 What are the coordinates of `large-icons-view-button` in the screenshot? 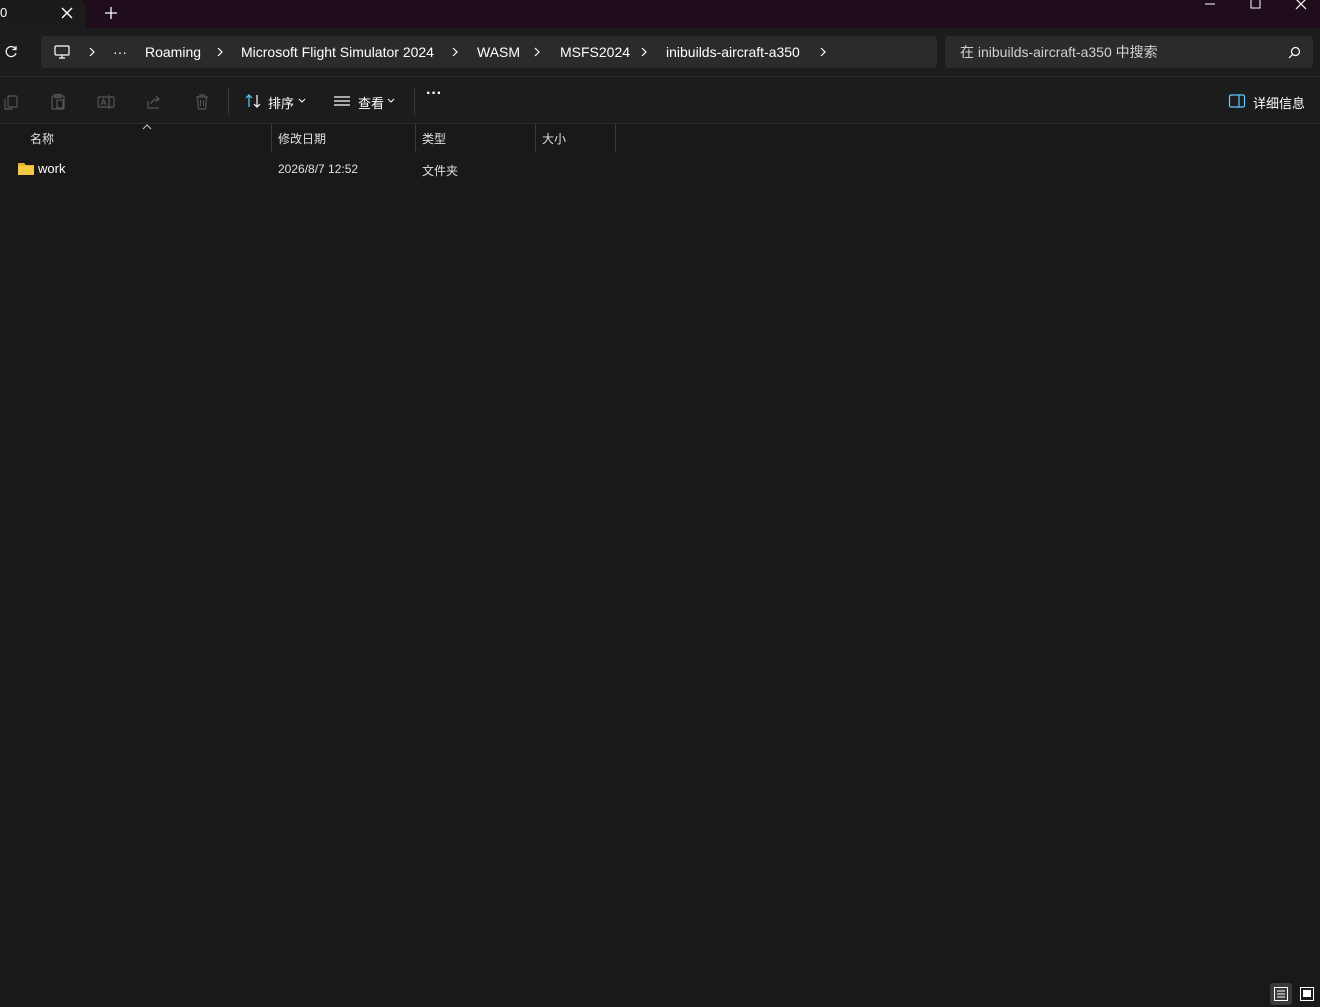 It's located at (1307, 994).